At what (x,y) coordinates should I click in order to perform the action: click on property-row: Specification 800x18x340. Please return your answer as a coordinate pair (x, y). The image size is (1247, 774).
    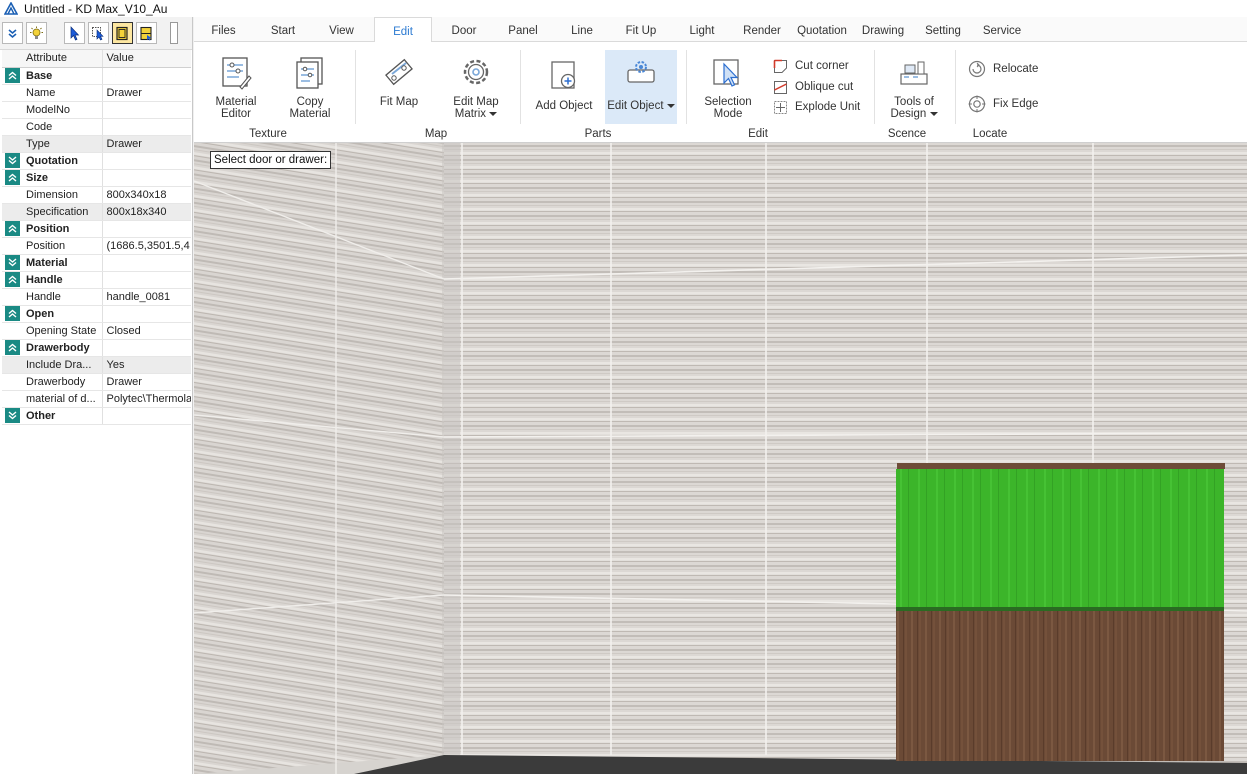
    Looking at the image, I should click on (96, 212).